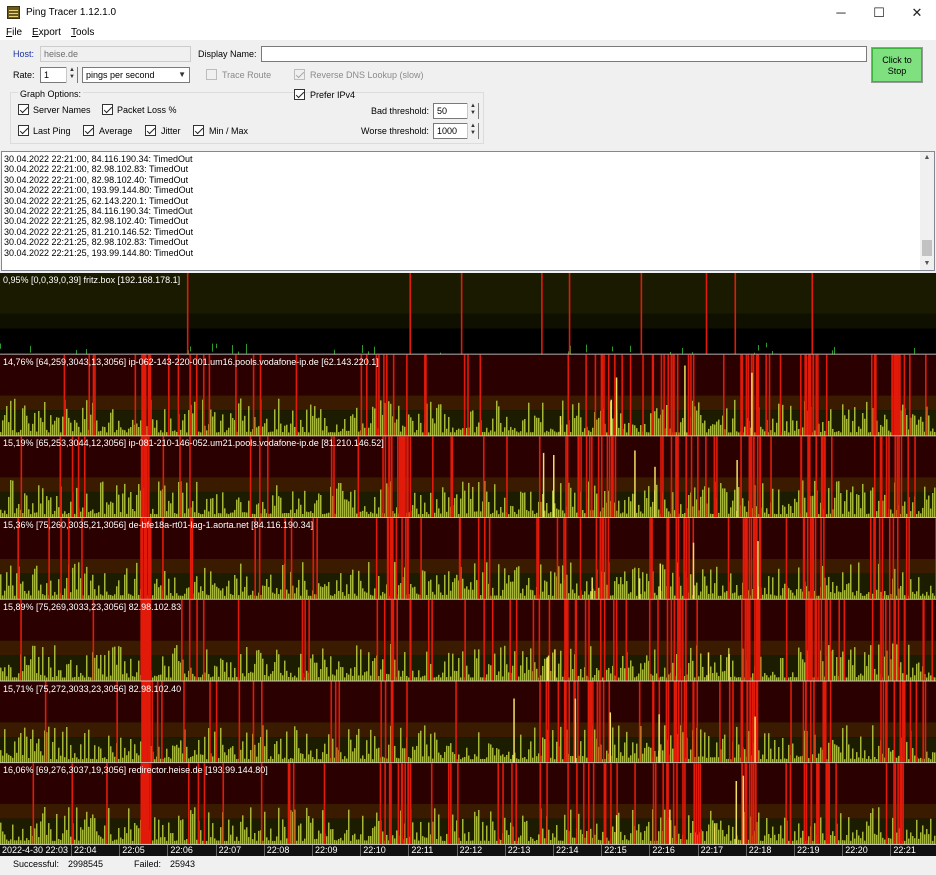  I want to click on packet-loss-checkbox, so click(107, 109).